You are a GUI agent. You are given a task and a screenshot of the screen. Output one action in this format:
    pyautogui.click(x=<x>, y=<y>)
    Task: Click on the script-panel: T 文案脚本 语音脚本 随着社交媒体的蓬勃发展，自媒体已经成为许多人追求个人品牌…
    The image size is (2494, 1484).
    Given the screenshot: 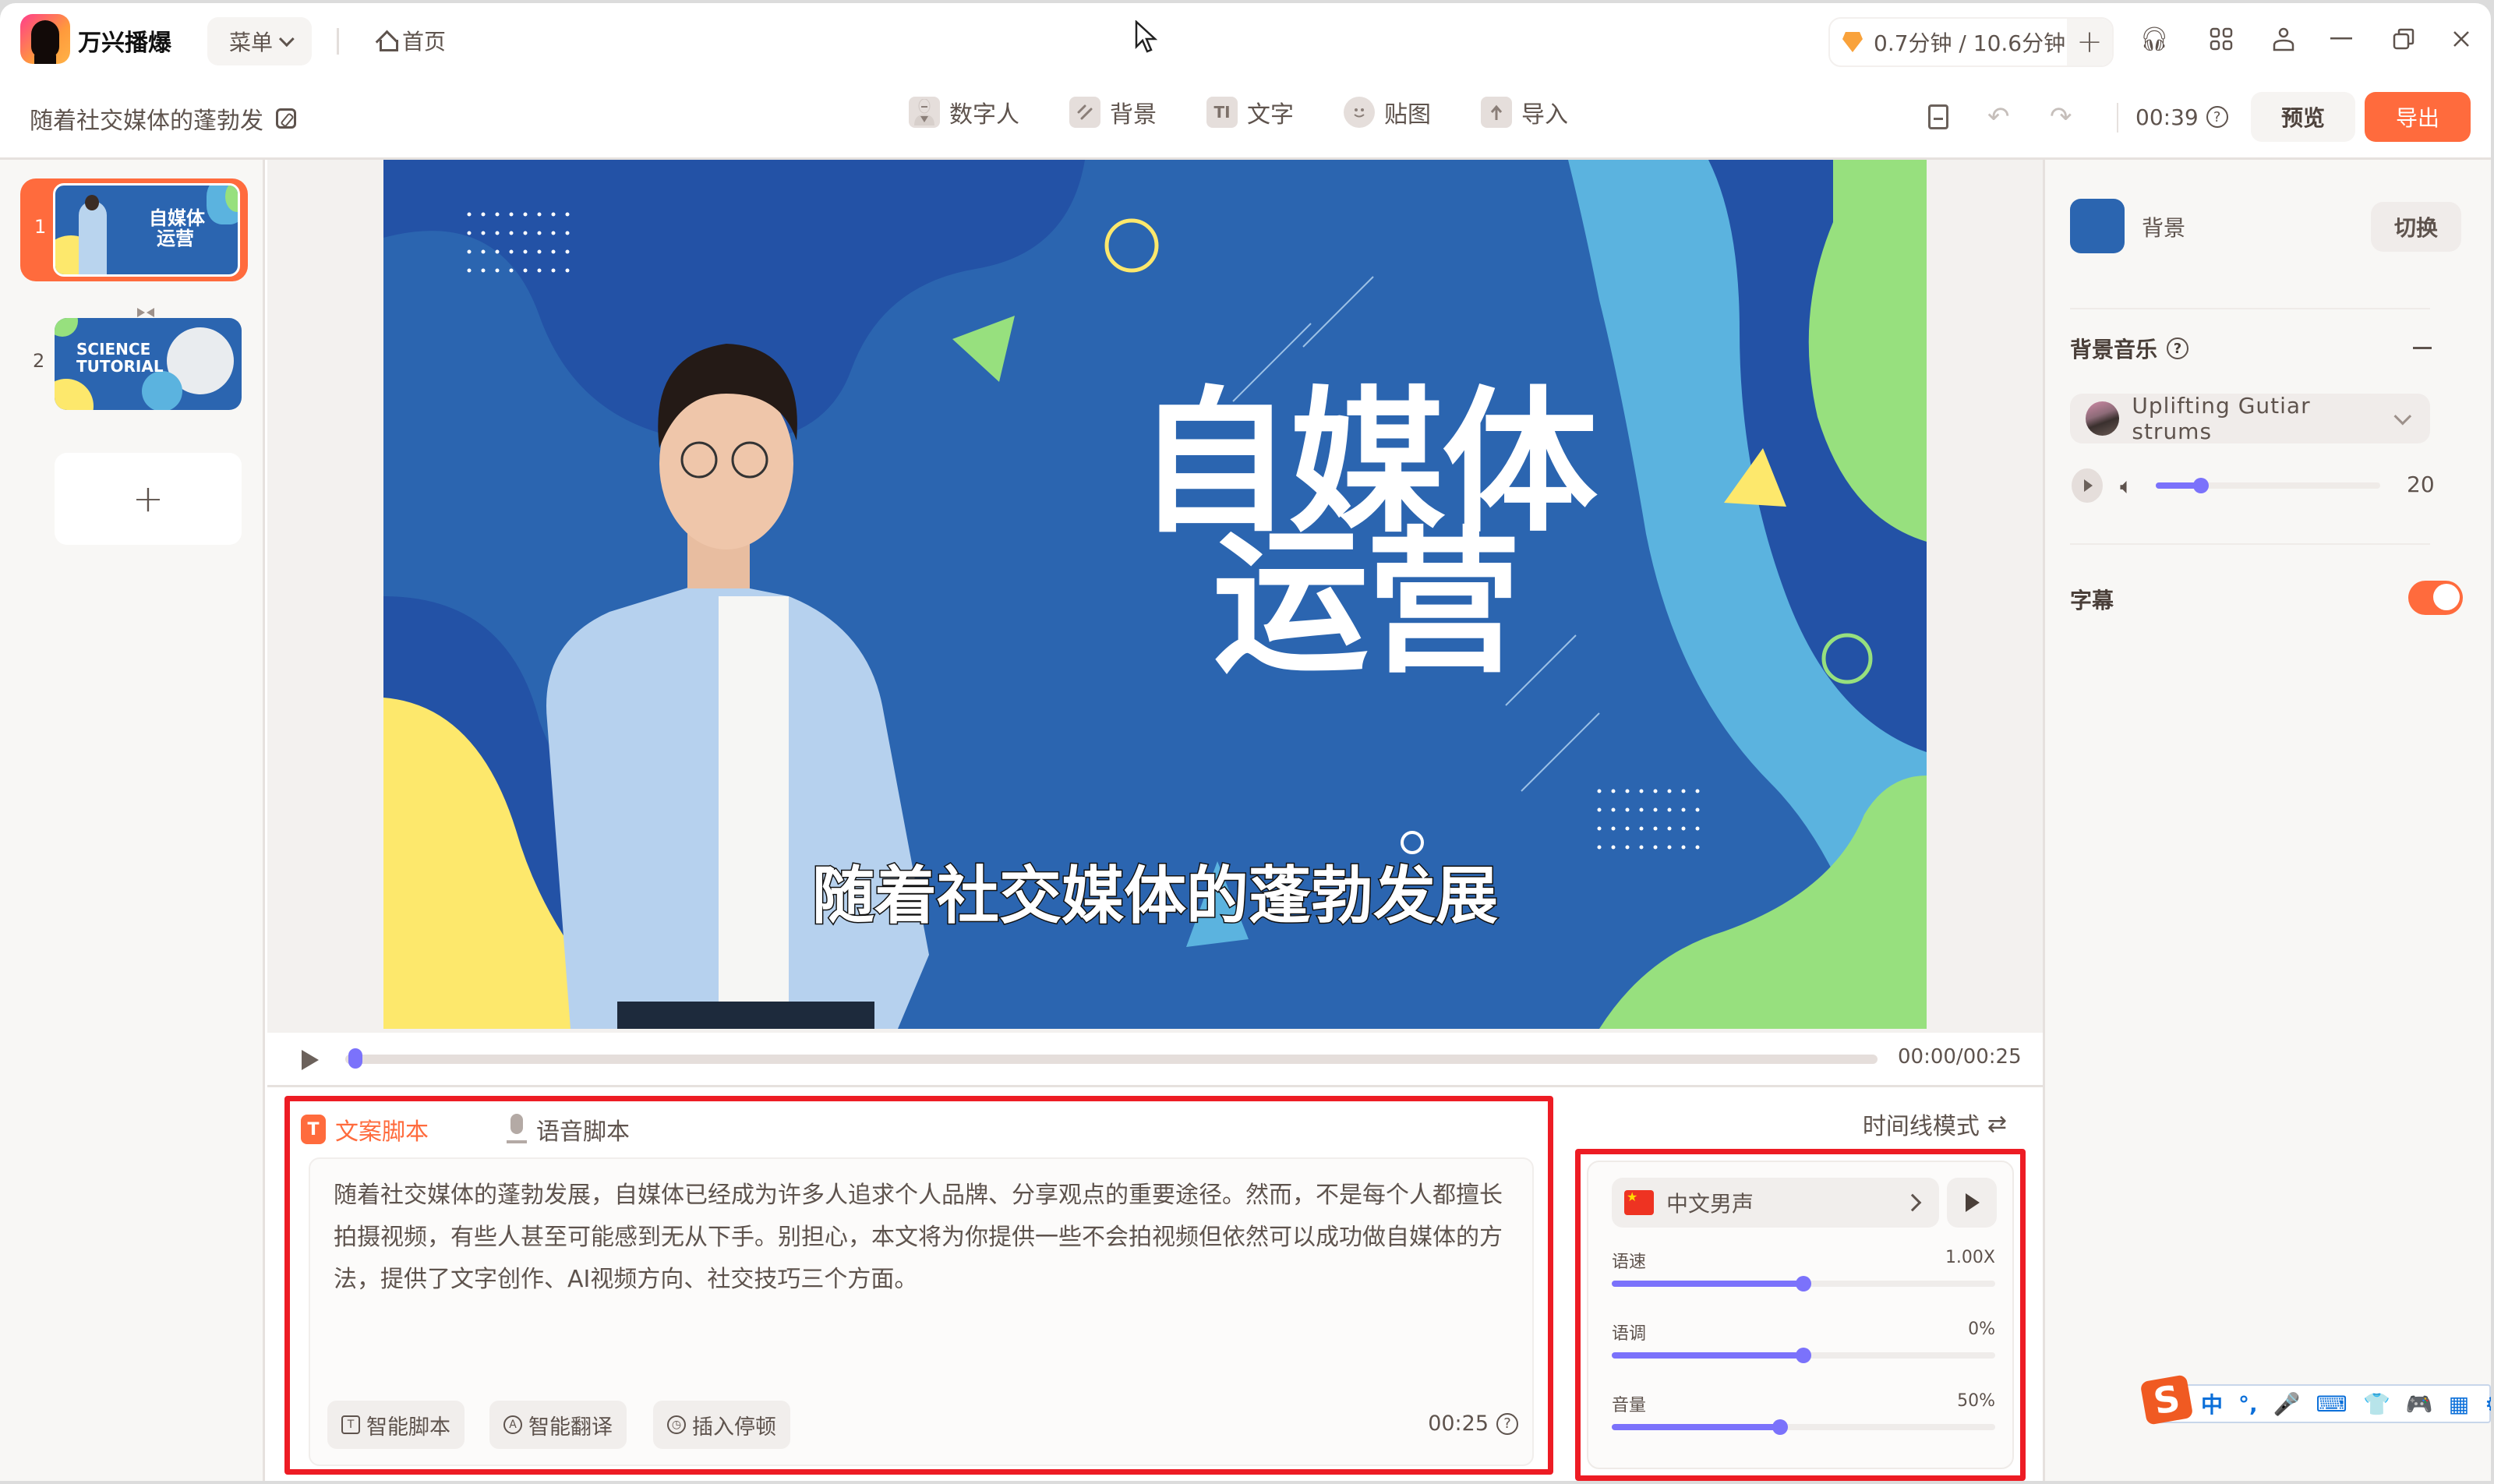 What is the action you would take?
    pyautogui.click(x=918, y=1285)
    